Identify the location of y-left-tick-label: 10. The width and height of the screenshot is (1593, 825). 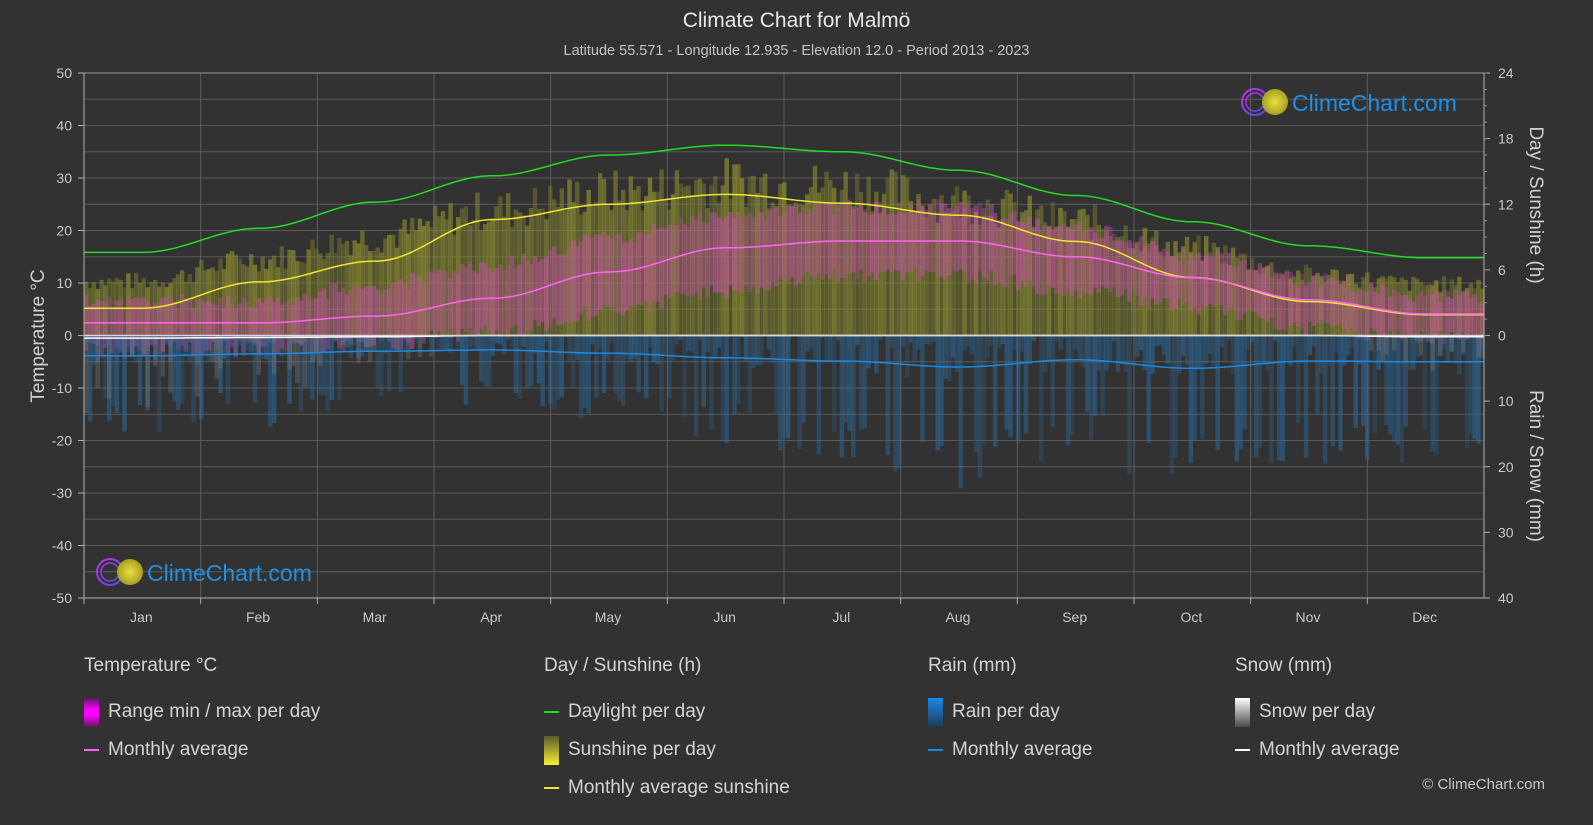
(64, 283).